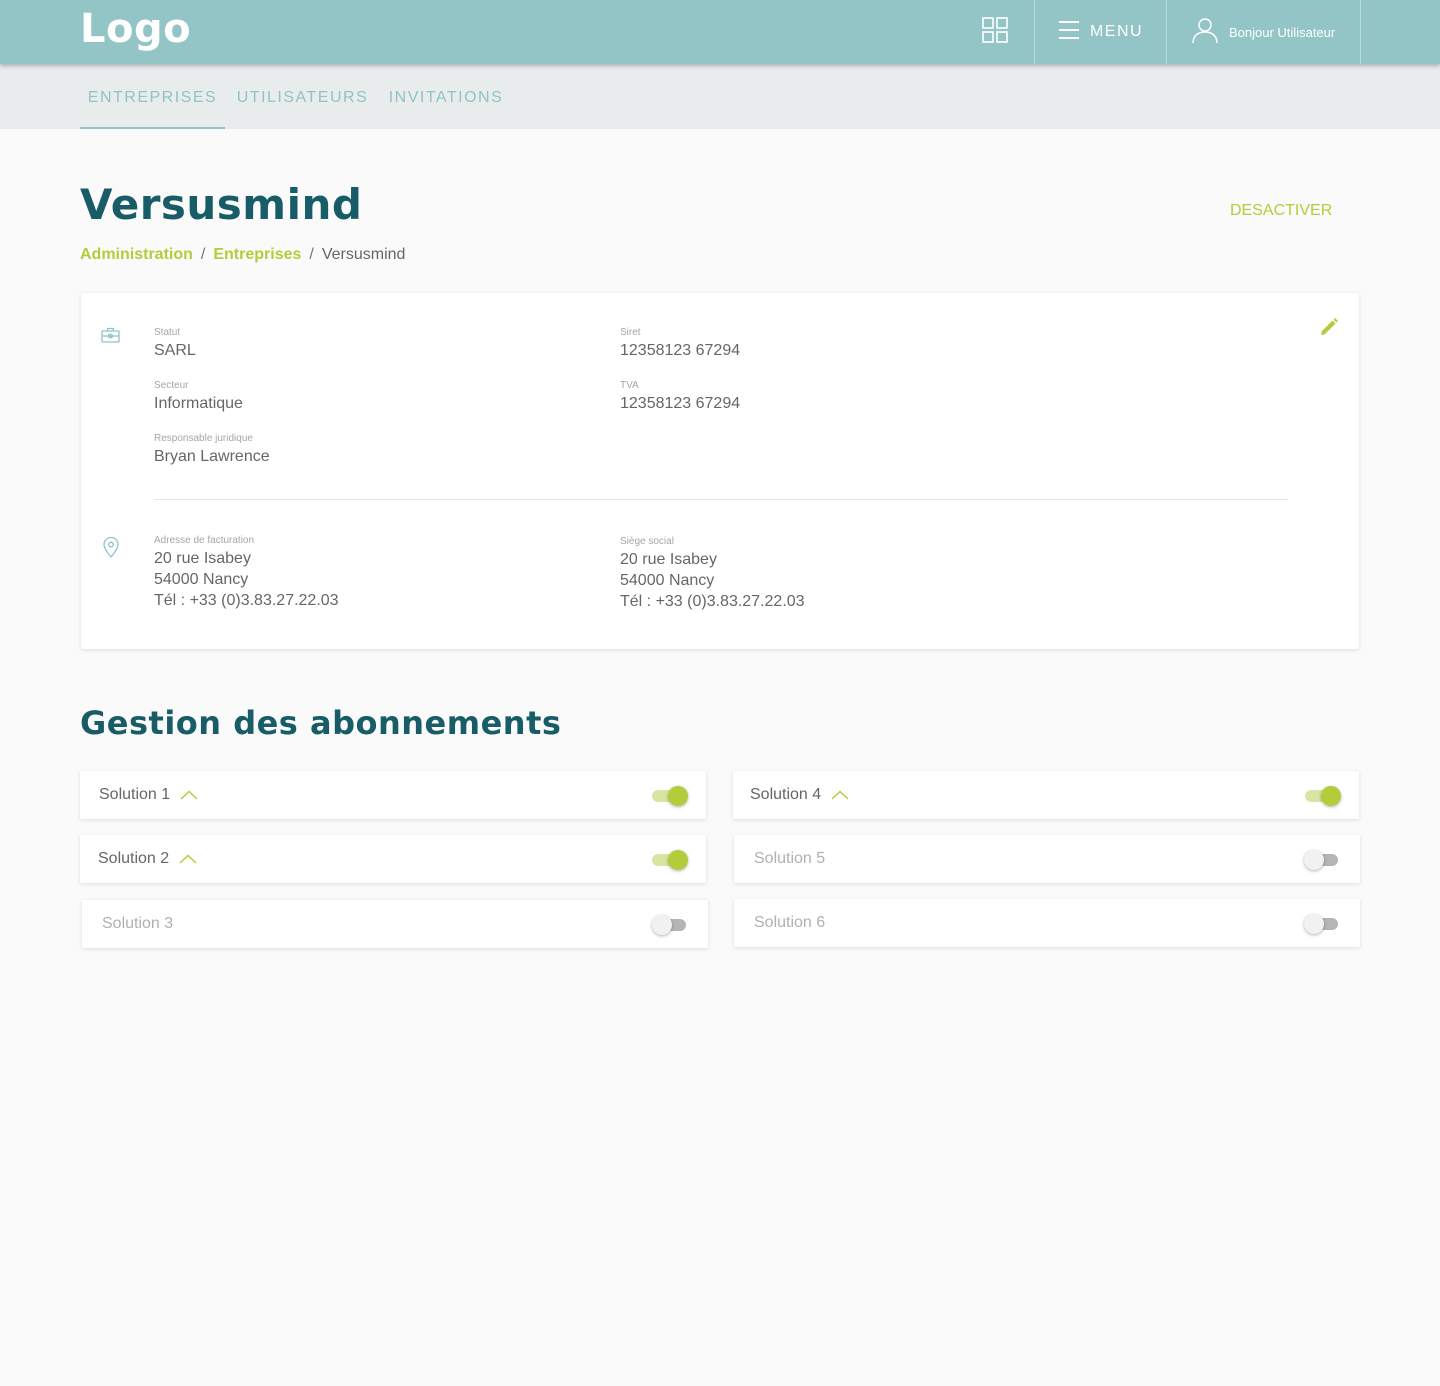 This screenshot has width=1440, height=1386. I want to click on field-statut: Statut SARL, so click(175, 344).